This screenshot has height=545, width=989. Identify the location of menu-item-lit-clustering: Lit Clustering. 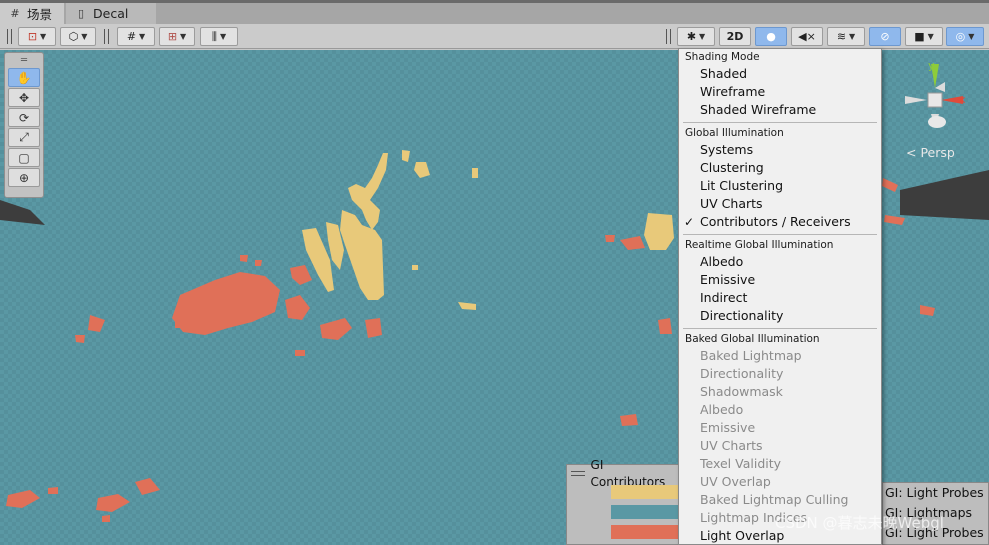
(780, 186).